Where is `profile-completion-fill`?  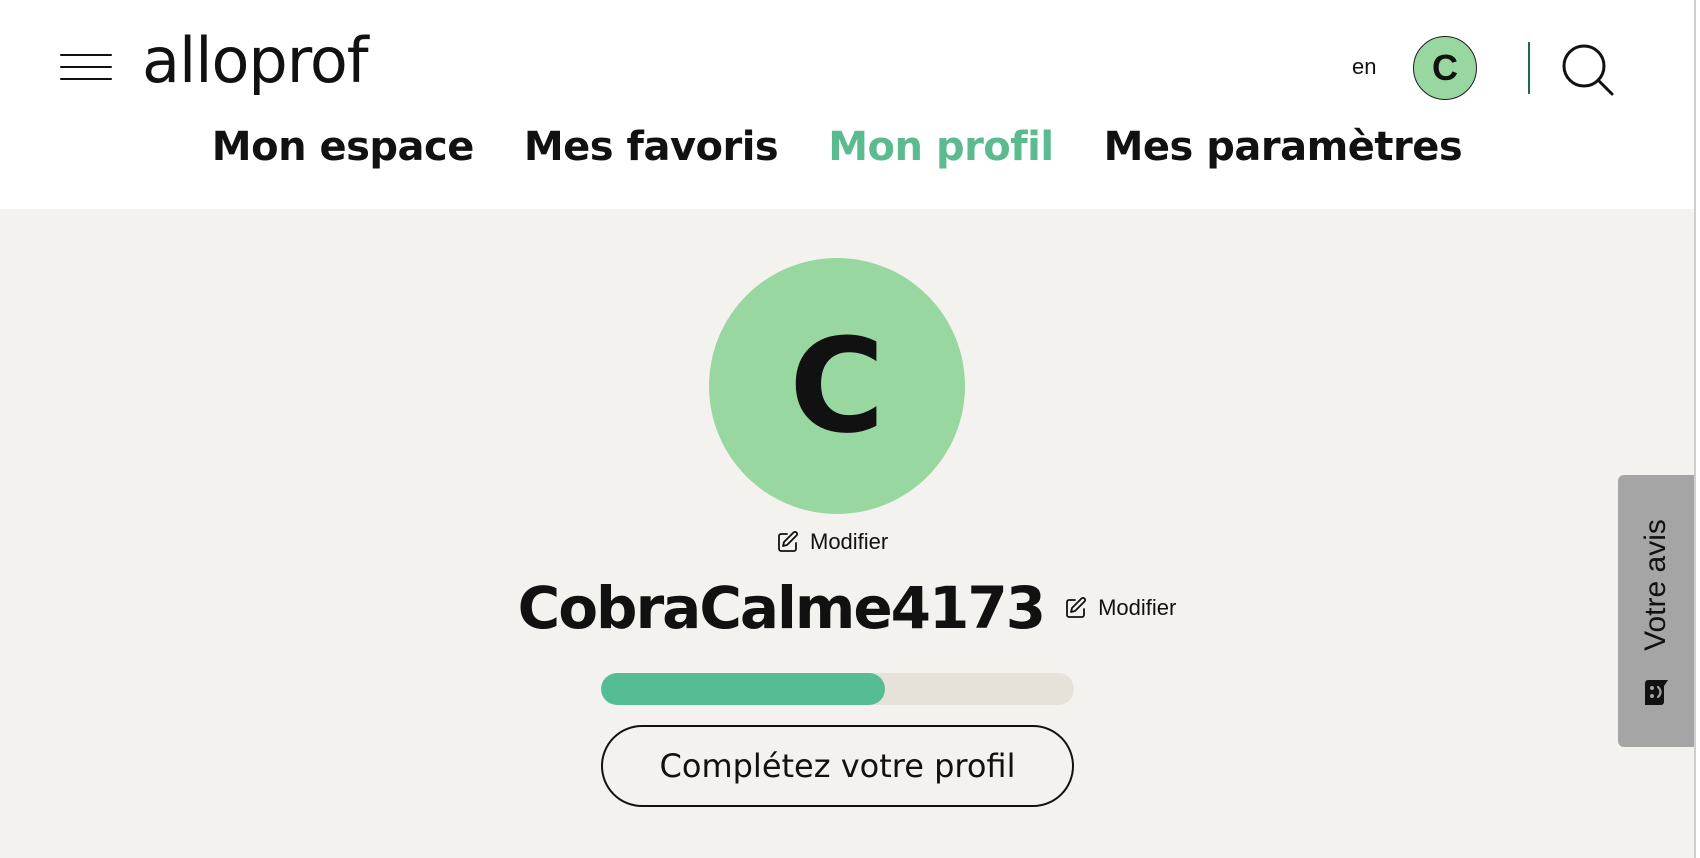 profile-completion-fill is located at coordinates (743, 689).